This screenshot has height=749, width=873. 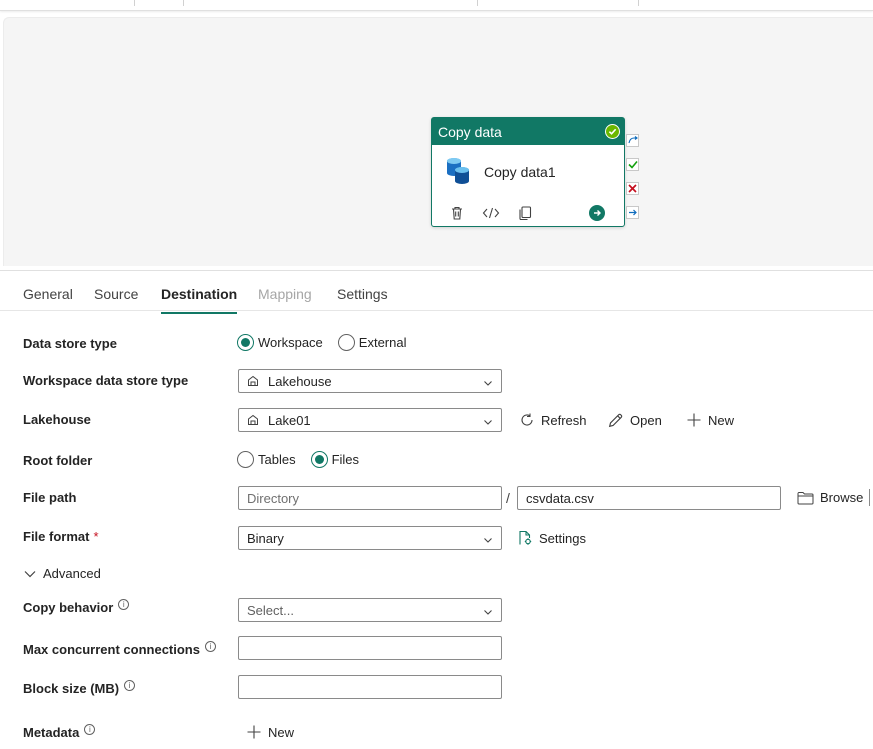 What do you see at coordinates (106, 380) in the screenshot?
I see `workspace-store-type-label: Workspace data store type` at bounding box center [106, 380].